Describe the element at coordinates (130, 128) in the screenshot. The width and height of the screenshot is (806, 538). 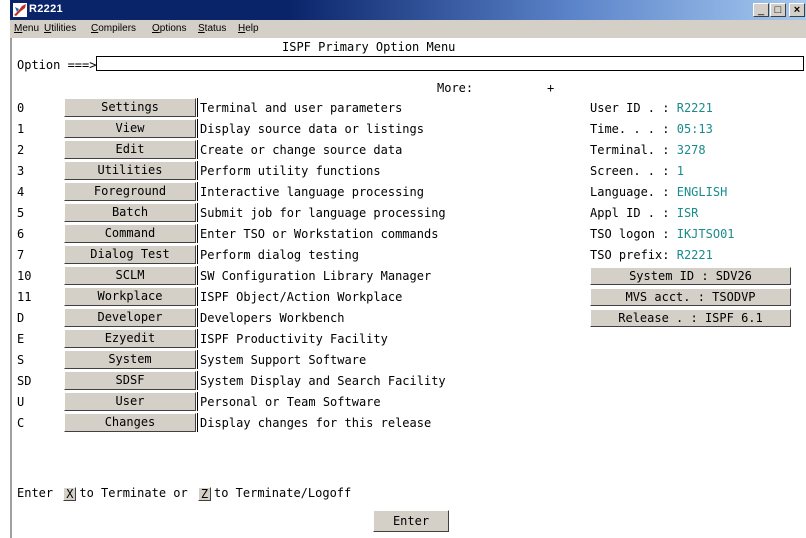
I see `view-button: View` at that location.